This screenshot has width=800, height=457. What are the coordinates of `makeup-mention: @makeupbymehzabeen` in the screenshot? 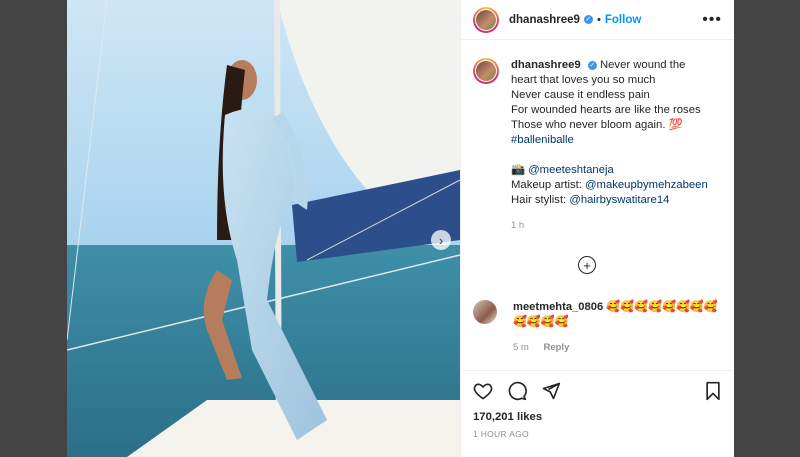 It's located at (646, 185).